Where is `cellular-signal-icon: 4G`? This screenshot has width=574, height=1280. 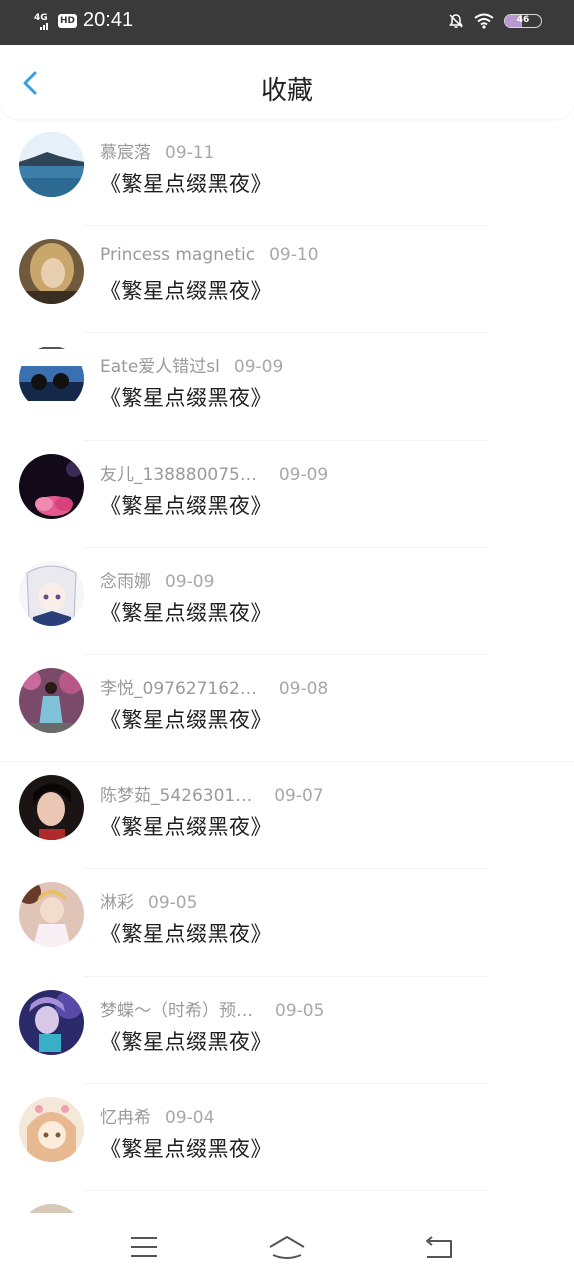
cellular-signal-icon: 4G is located at coordinates (43, 21).